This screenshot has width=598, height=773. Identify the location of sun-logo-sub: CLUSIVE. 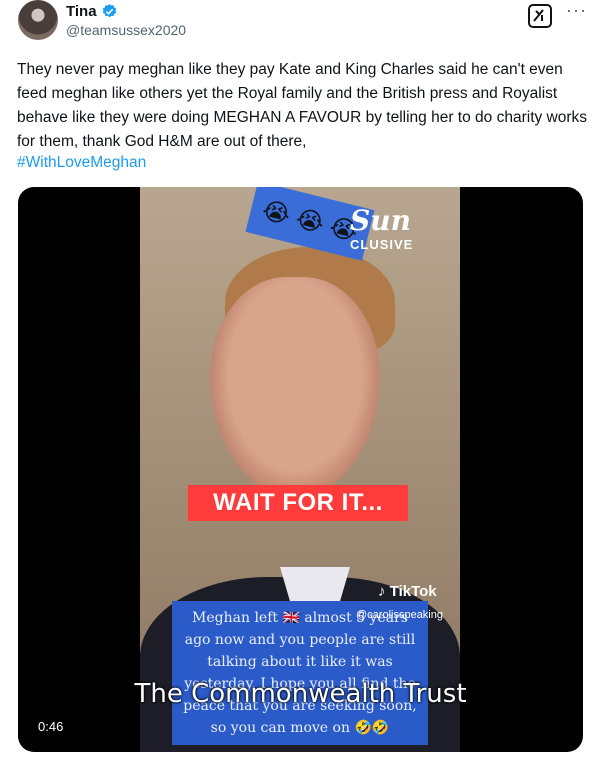
(382, 244).